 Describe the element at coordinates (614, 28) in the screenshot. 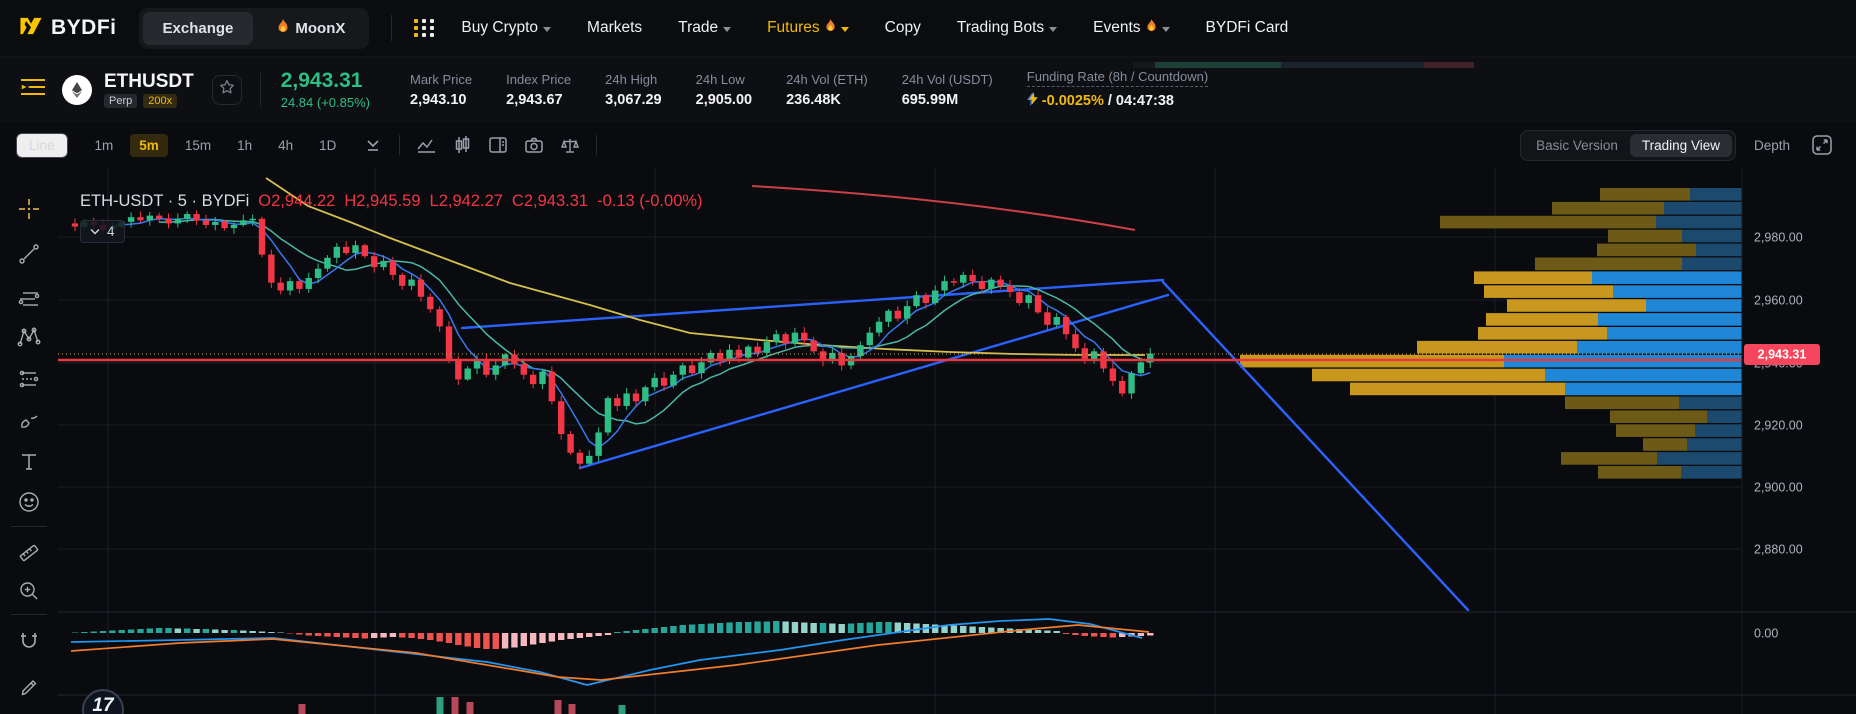

I see `nav-item-markets: Markets` at that location.